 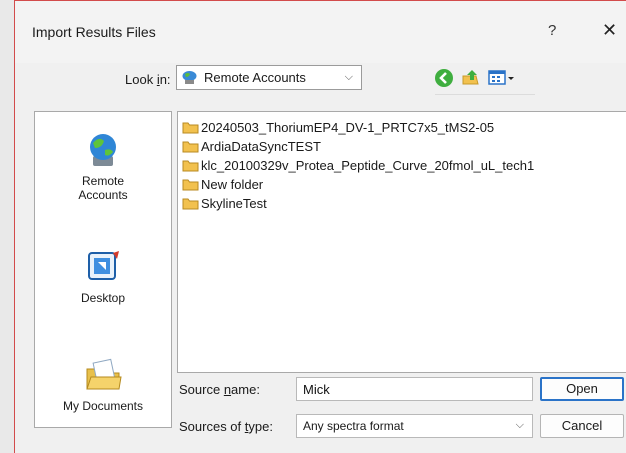 What do you see at coordinates (103, 181) in the screenshot?
I see `place-label: Remote` at bounding box center [103, 181].